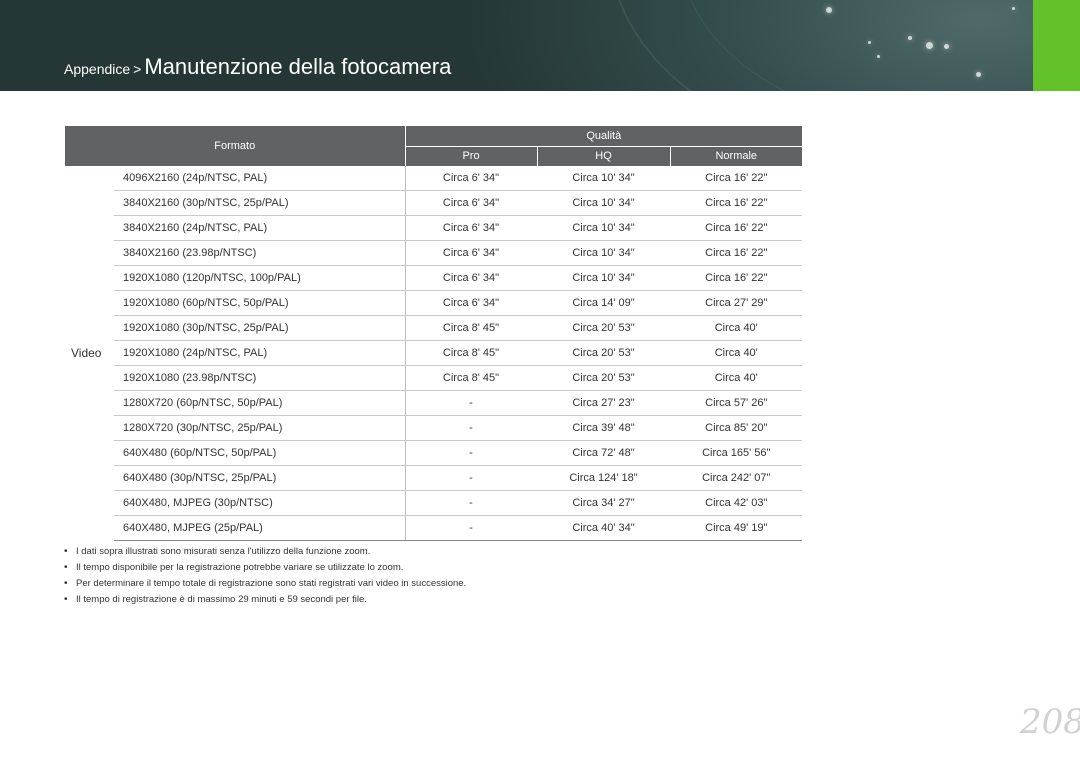  What do you see at coordinates (260, 428) in the screenshot?
I see `format-cell: 1280X720 (30p/NTSC, 25p/PAL)` at bounding box center [260, 428].